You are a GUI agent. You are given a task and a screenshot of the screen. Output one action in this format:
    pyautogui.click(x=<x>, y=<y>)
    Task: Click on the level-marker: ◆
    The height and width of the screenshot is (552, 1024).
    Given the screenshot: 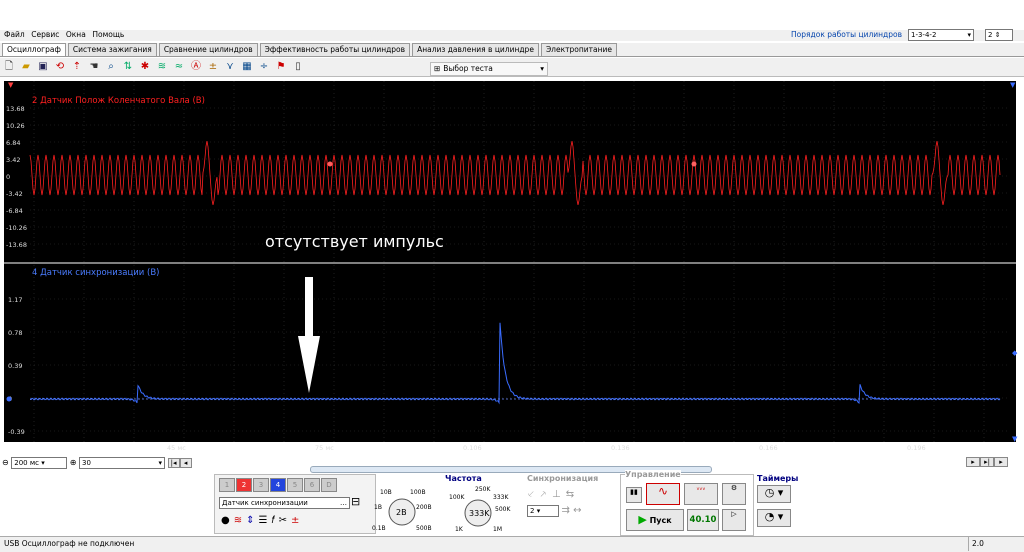 What is the action you would take?
    pyautogui.click(x=1015, y=353)
    